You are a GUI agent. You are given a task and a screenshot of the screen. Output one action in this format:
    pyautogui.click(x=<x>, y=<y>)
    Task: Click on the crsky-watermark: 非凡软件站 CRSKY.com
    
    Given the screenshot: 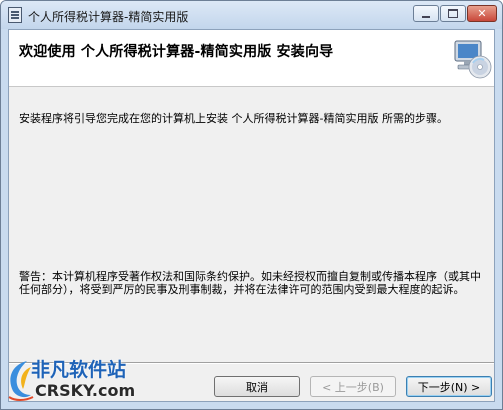 What is the action you would take?
    pyautogui.click(x=88, y=381)
    